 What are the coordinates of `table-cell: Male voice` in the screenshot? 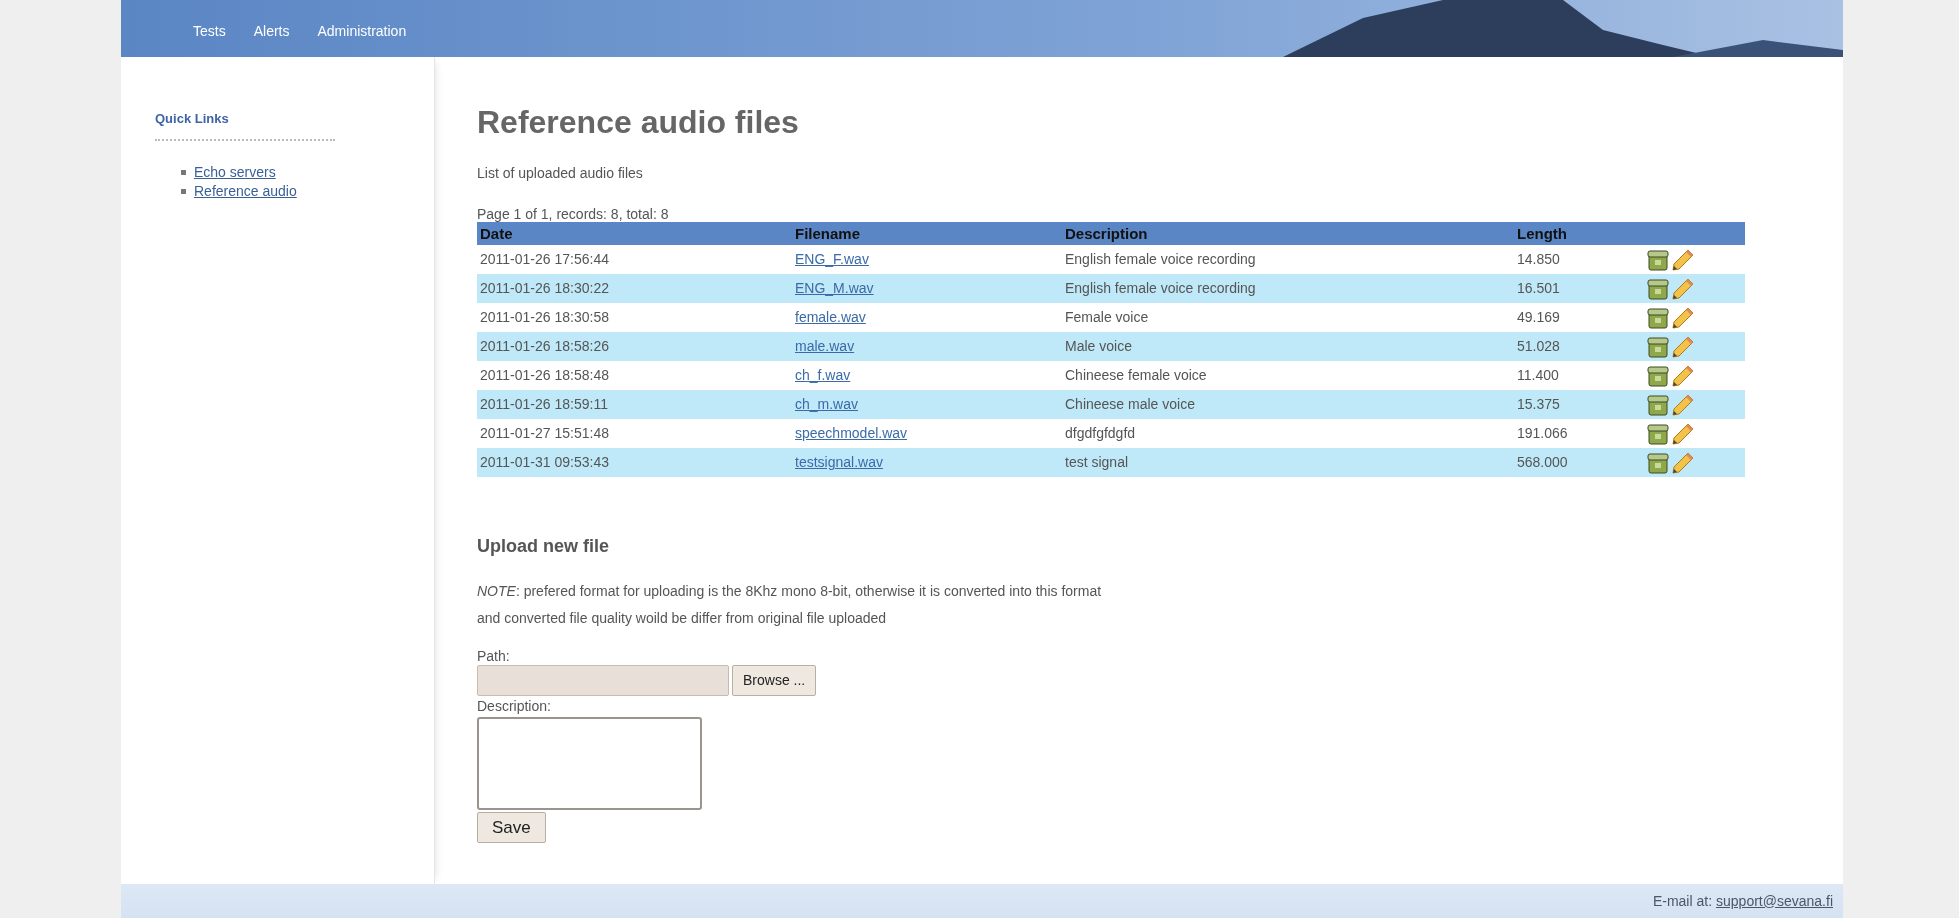 It's located at (1288, 347).